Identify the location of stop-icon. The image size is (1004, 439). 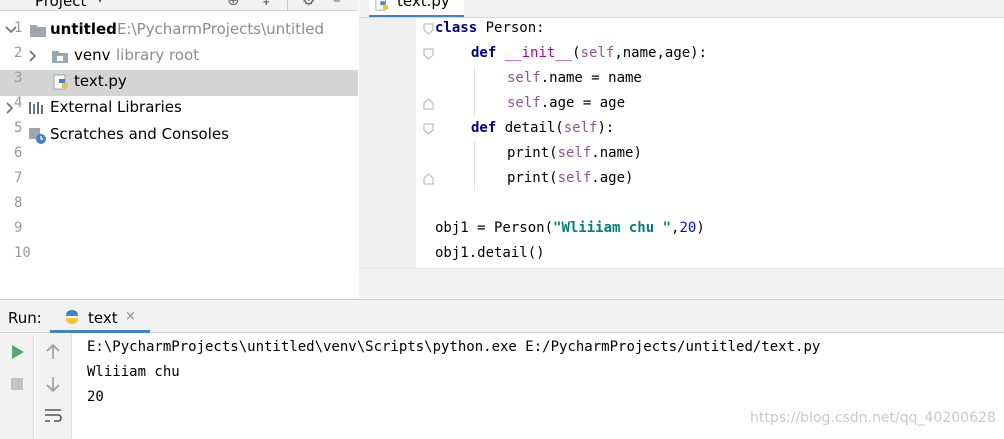
(17, 384).